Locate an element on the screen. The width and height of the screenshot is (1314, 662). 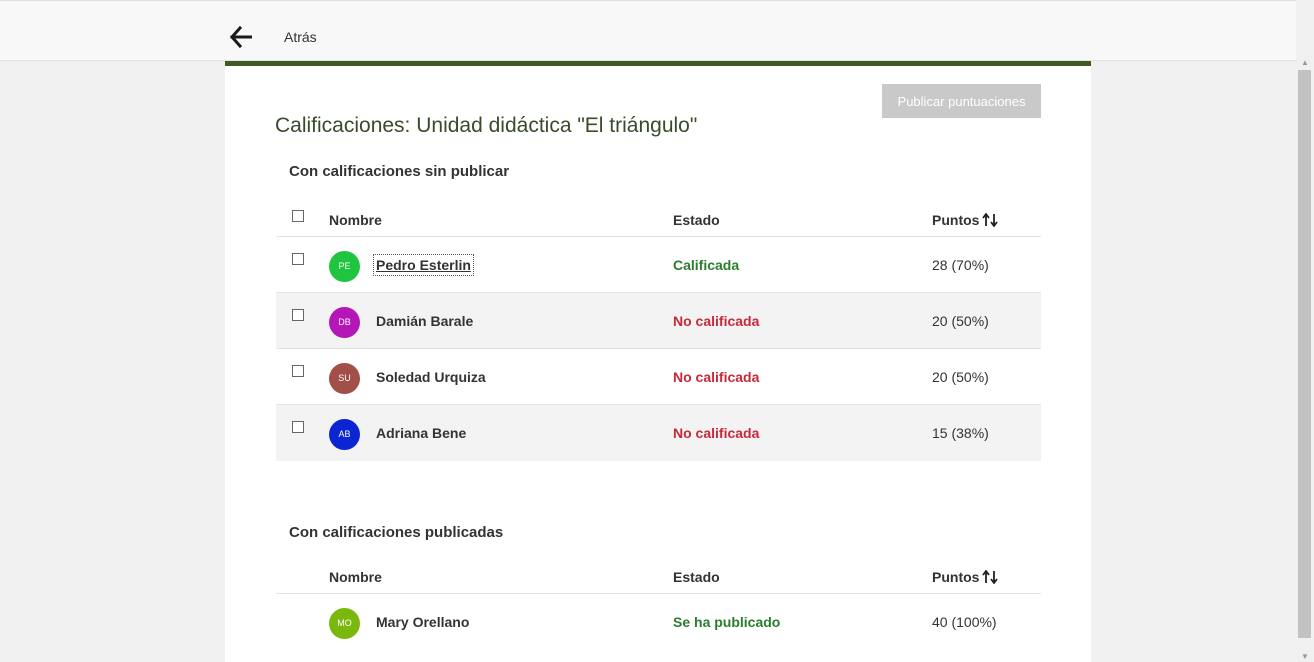
student-name: Mary Orellano is located at coordinates (422, 622).